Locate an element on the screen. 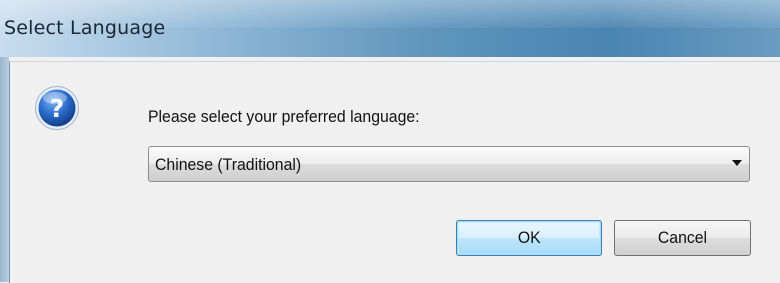 The height and width of the screenshot is (283, 780). ok-button: OK is located at coordinates (529, 238).